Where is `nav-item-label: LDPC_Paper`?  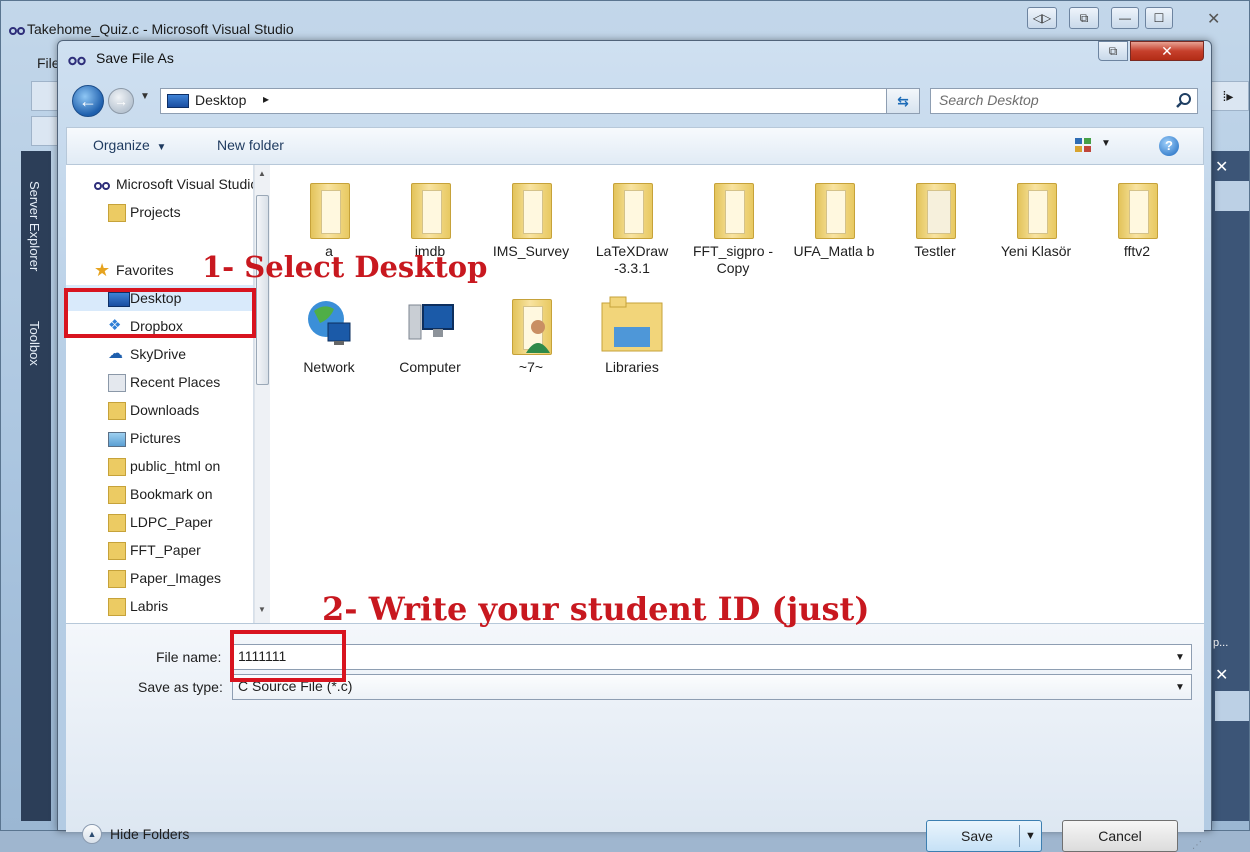 nav-item-label: LDPC_Paper is located at coordinates (171, 522).